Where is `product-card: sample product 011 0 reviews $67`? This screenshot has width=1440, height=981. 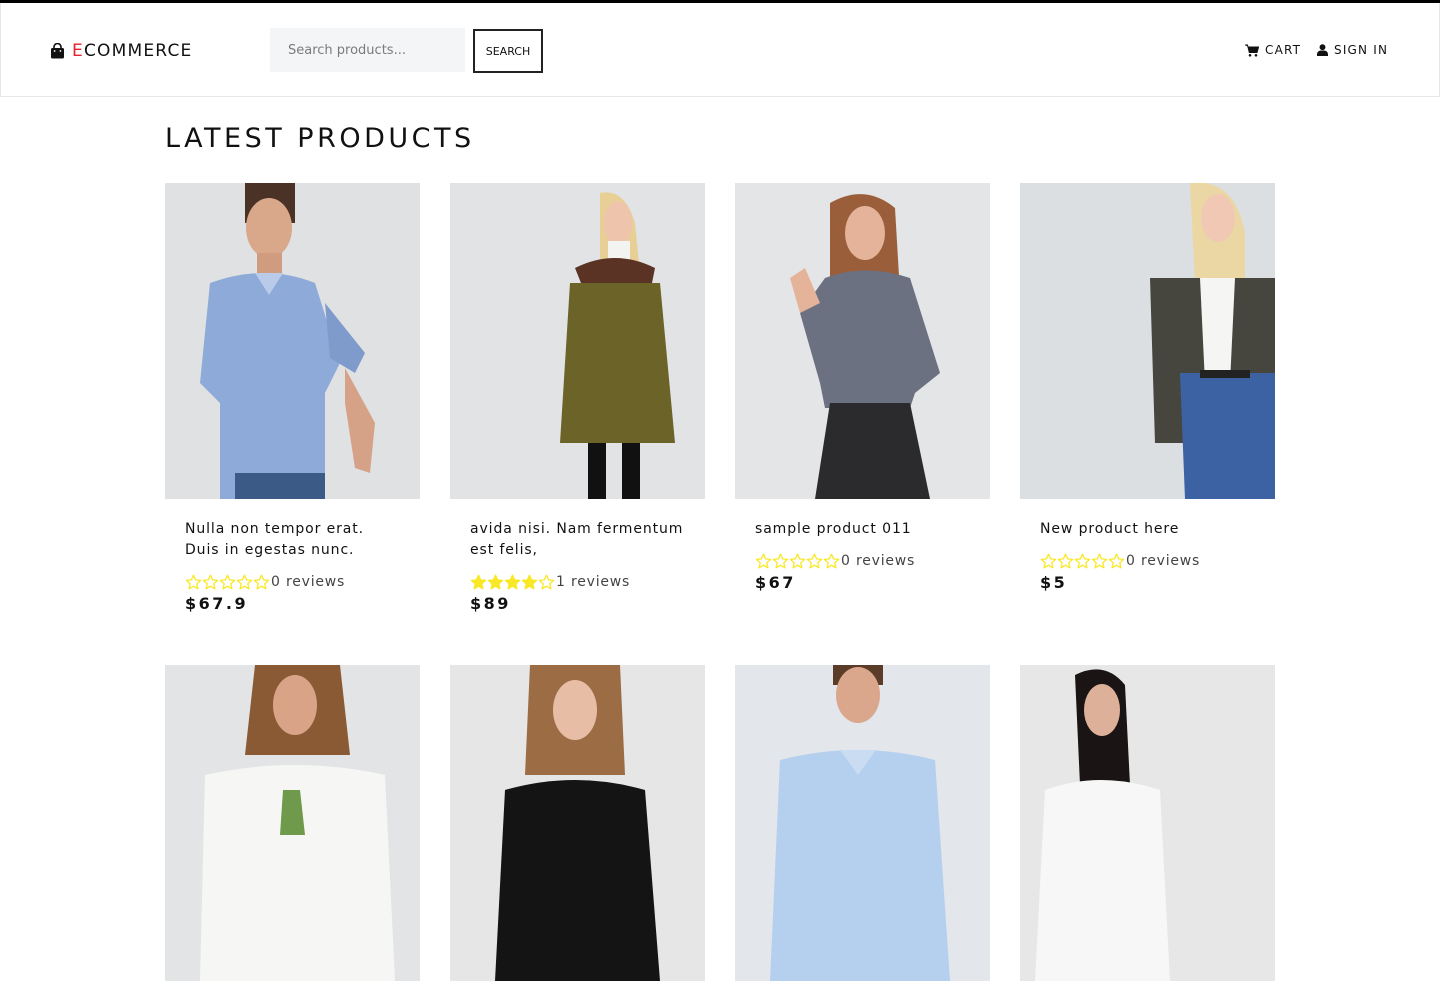
product-card: sample product 011 0 reviews $67 is located at coordinates (862, 387).